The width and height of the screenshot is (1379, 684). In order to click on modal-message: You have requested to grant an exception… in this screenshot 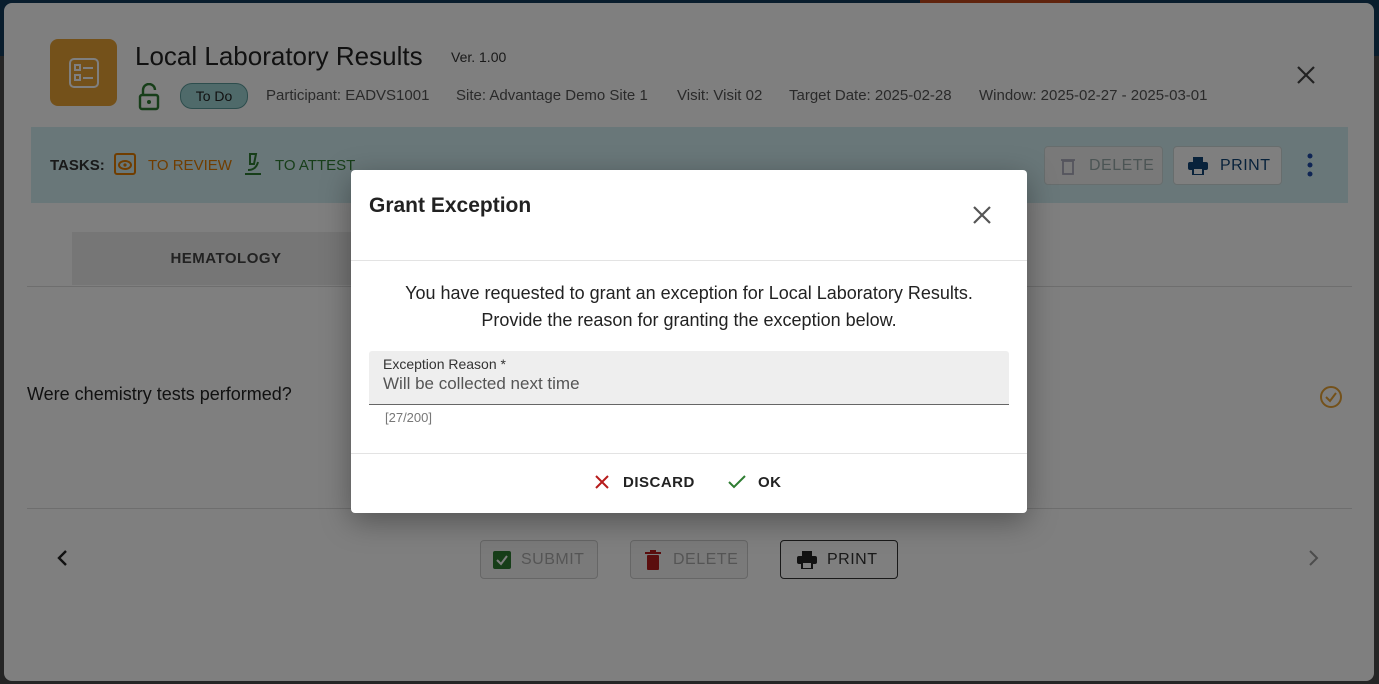, I will do `click(689, 307)`.